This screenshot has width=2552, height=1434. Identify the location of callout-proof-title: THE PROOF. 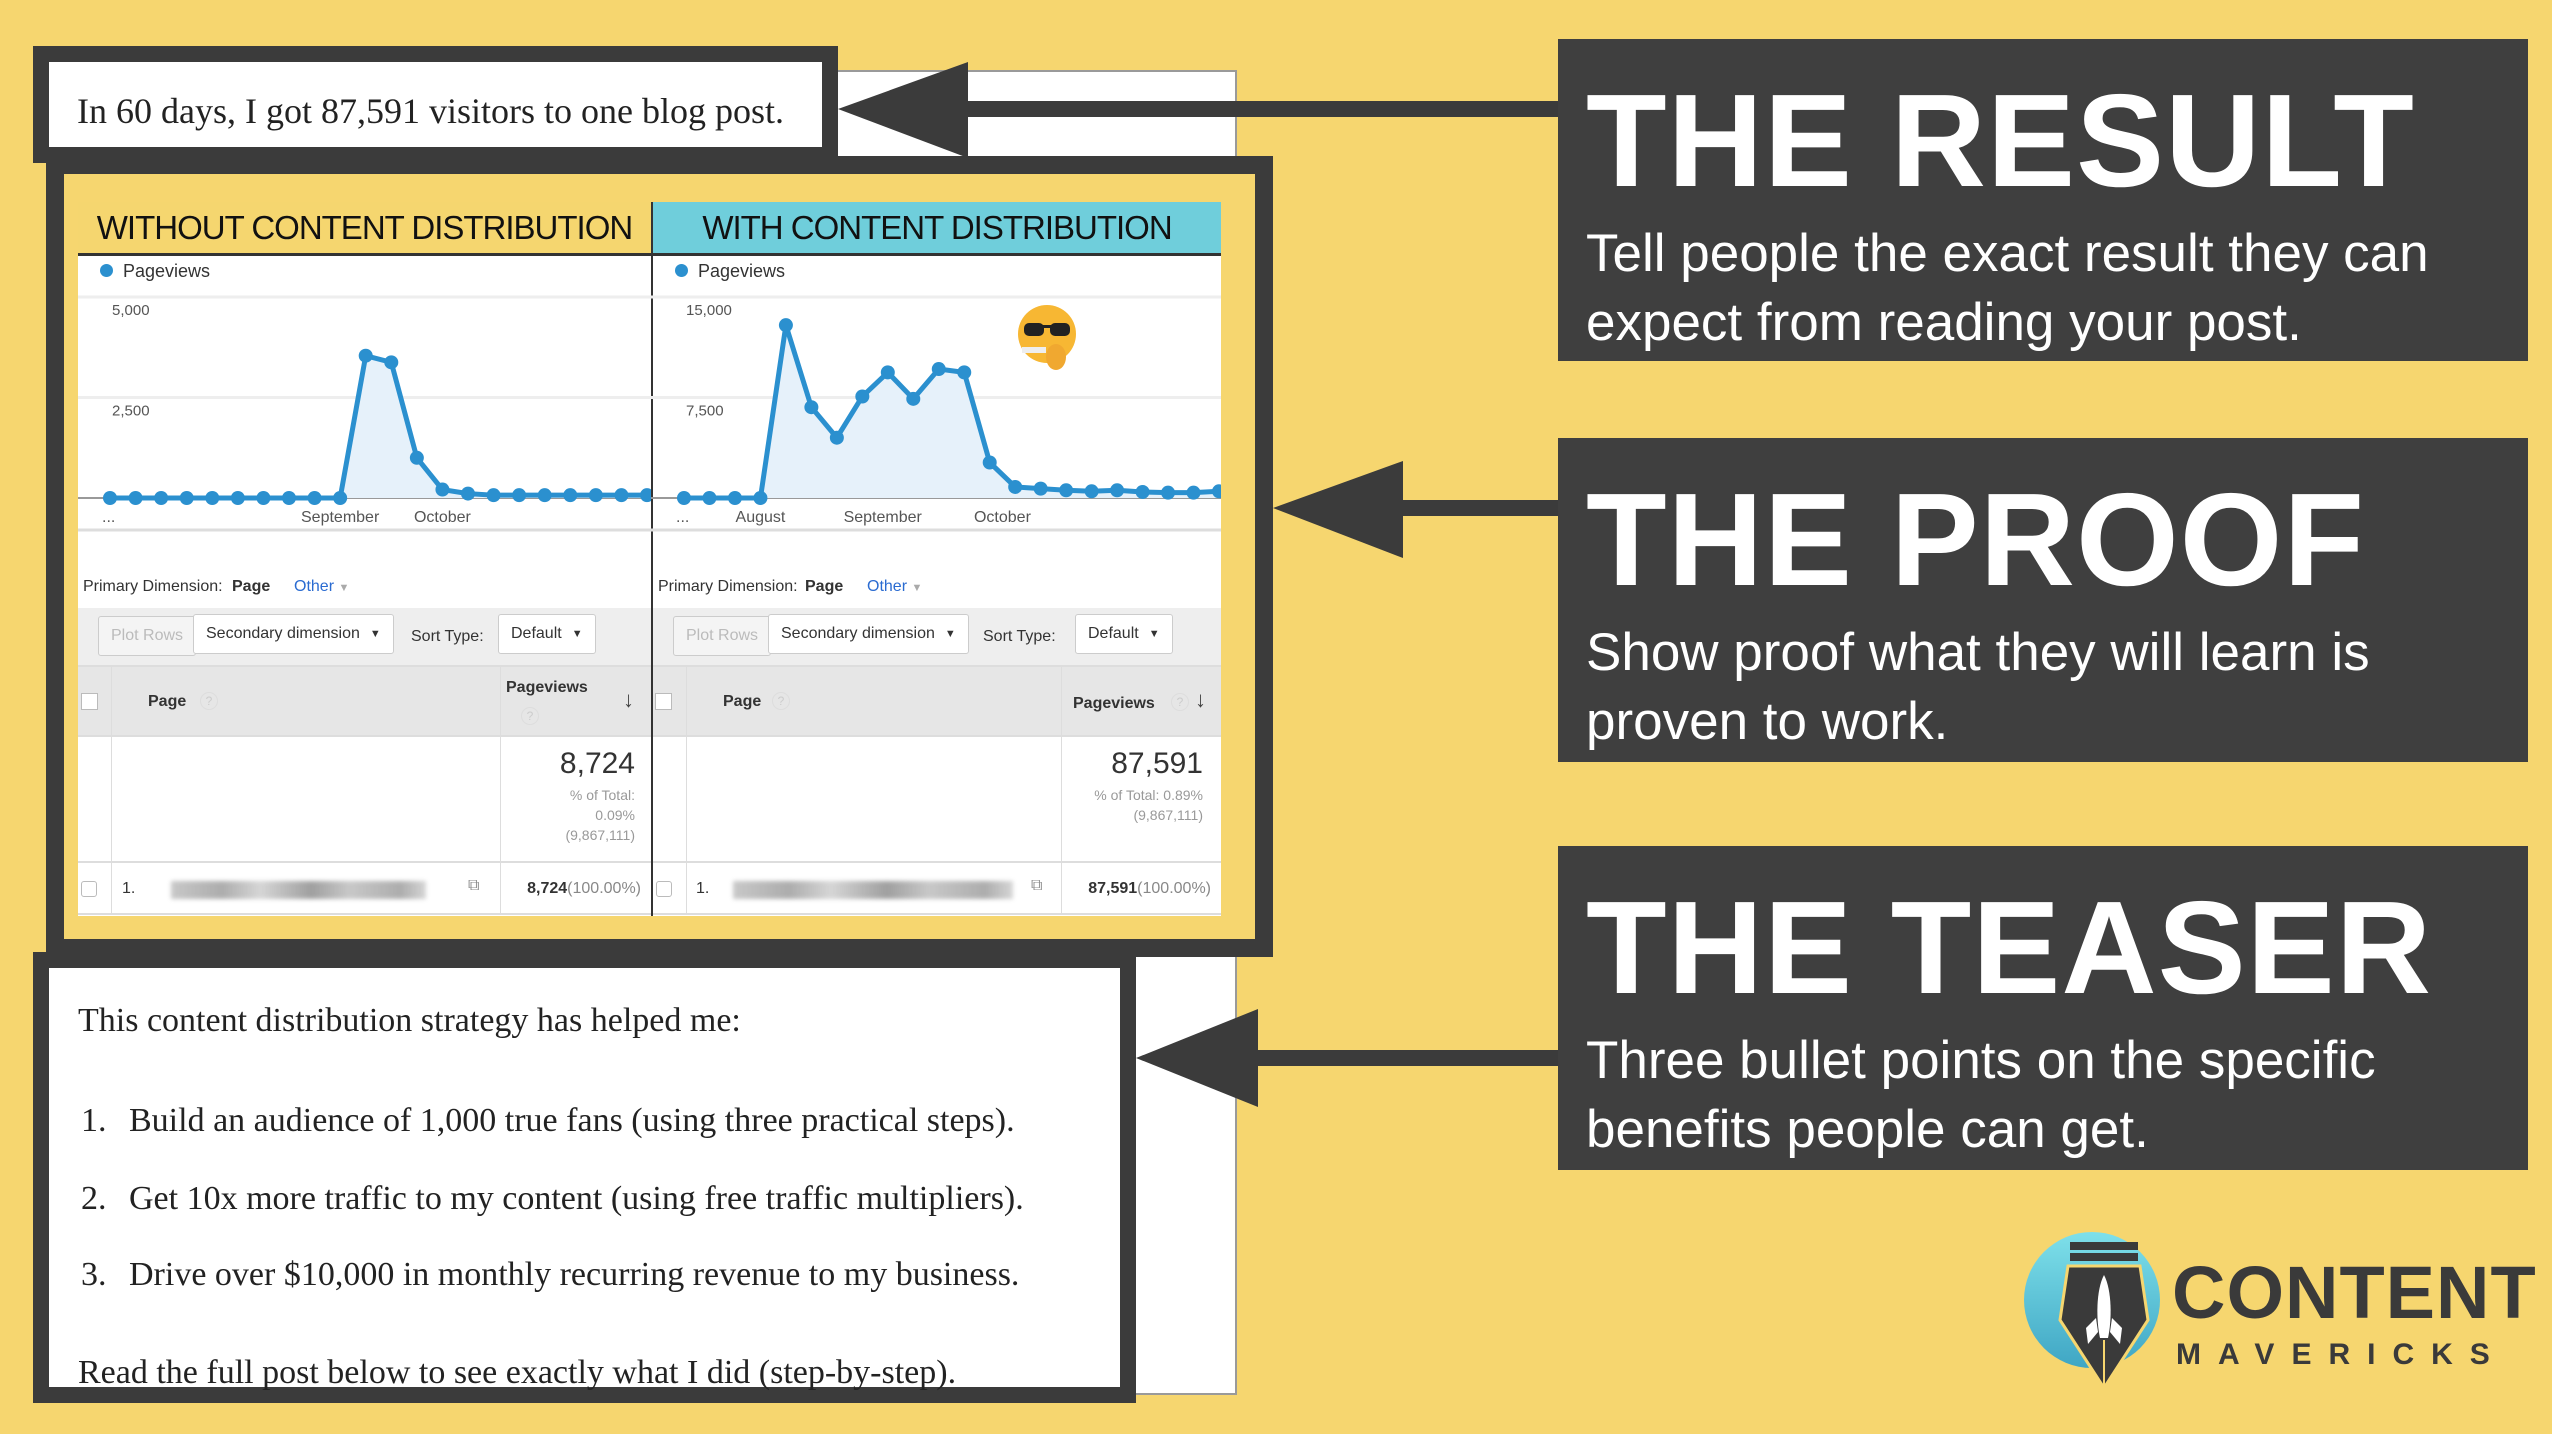
(1976, 539).